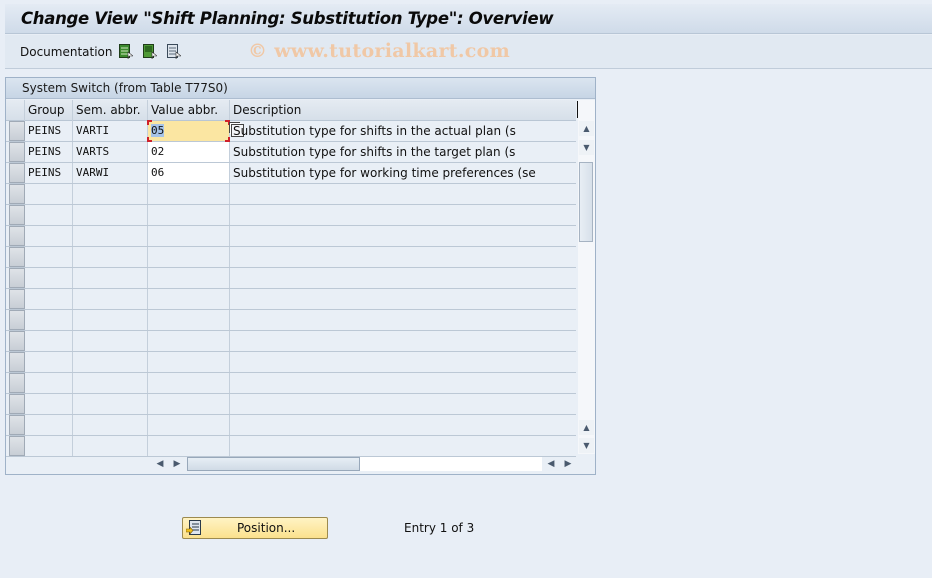  Describe the element at coordinates (189, 173) in the screenshot. I see `value-abbr-field: 06` at that location.